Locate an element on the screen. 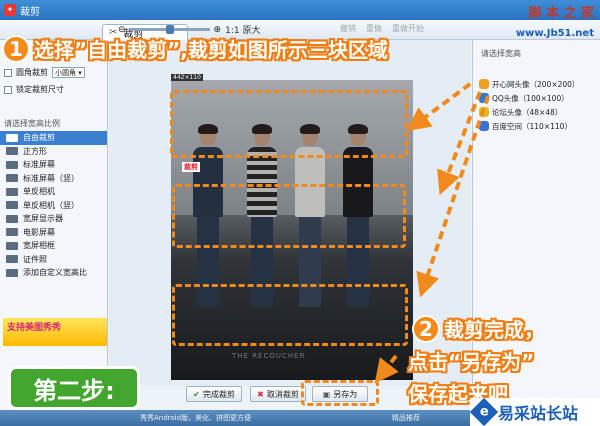  step2-annotation: 2 裁剪完成， is located at coordinates (478, 328).